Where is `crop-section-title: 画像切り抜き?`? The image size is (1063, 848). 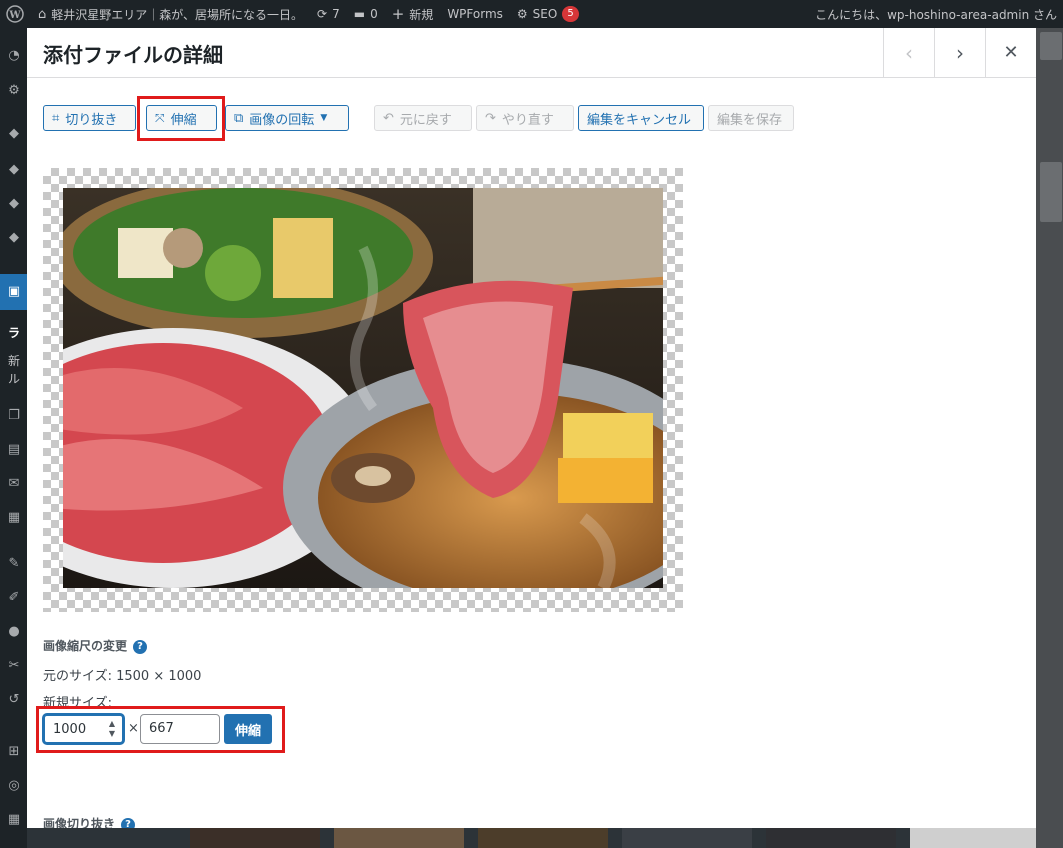
crop-section-title: 画像切り抜き? is located at coordinates (89, 821).